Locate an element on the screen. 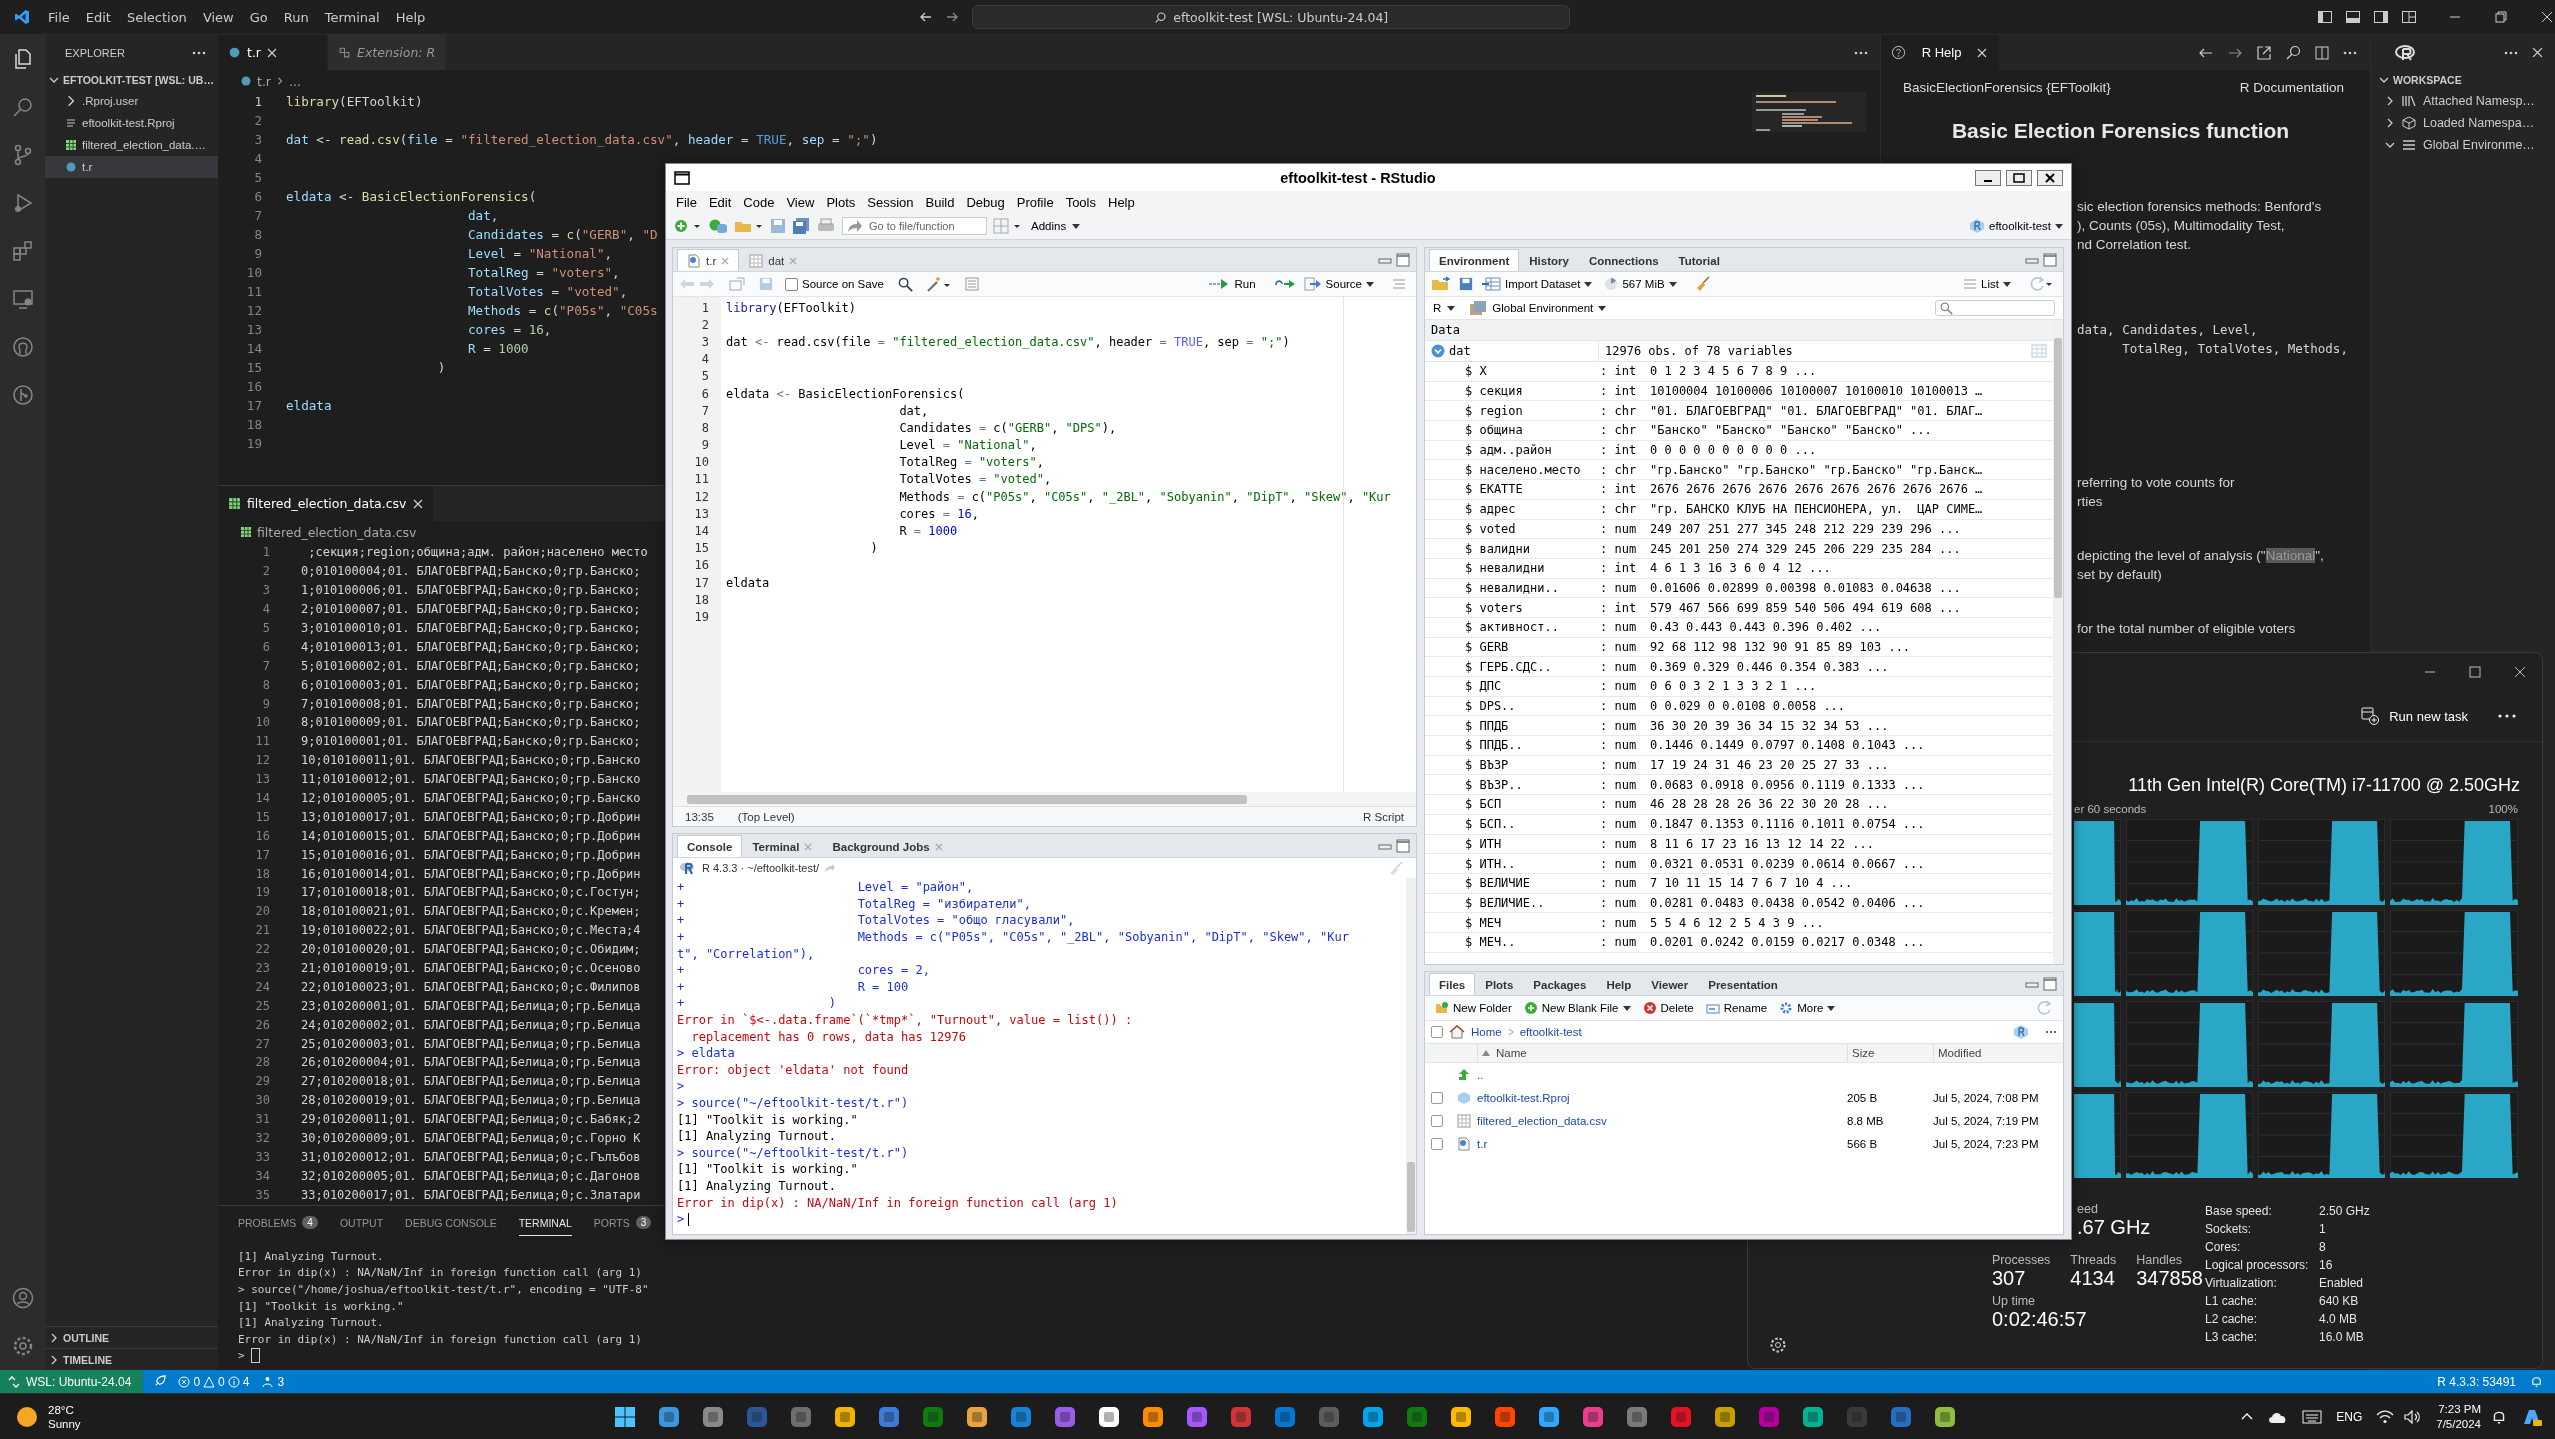 This screenshot has height=1439, width=2555. file-link: filtered_election_data.csv is located at coordinates (1662, 1120).